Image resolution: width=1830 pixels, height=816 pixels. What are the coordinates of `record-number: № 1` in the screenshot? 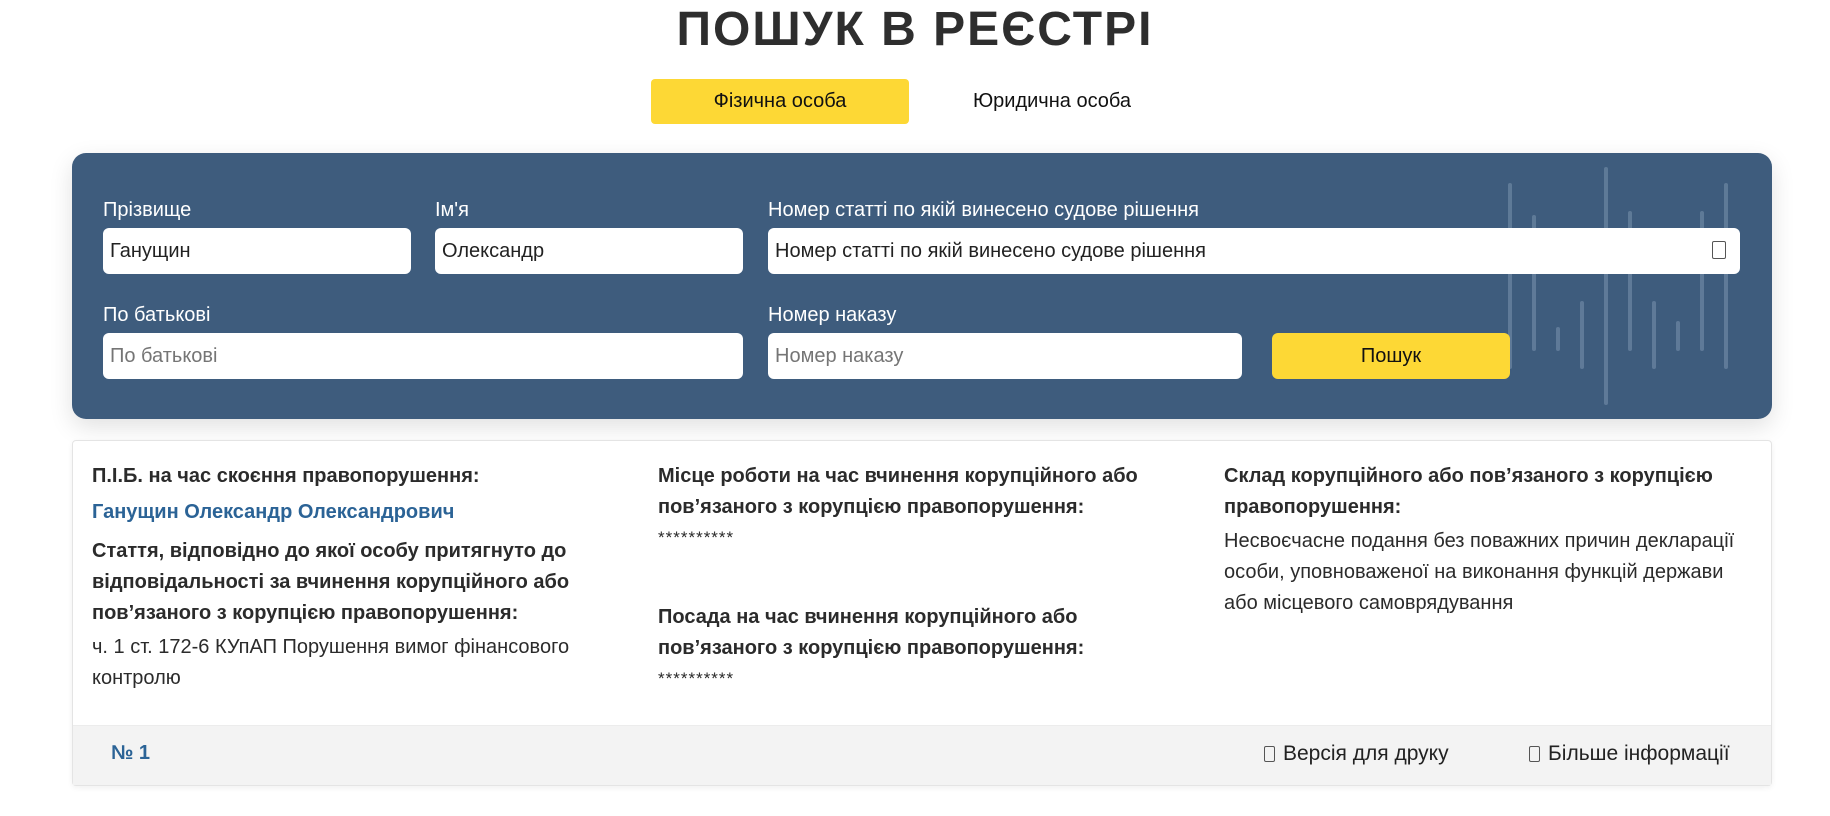 It's located at (130, 753).